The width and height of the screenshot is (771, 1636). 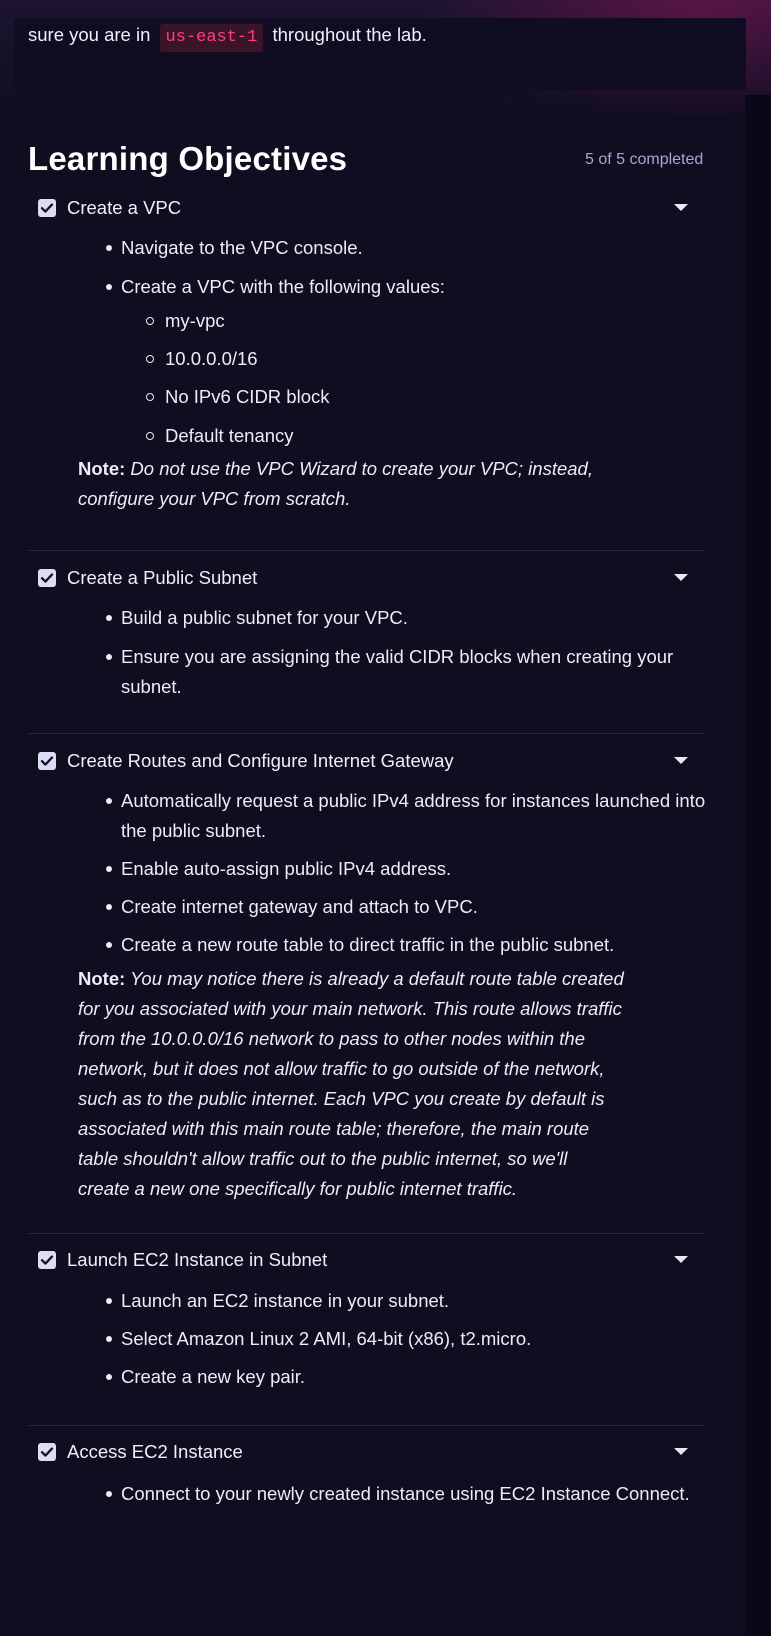 What do you see at coordinates (211, 38) in the screenshot?
I see `region-code: us-east-1` at bounding box center [211, 38].